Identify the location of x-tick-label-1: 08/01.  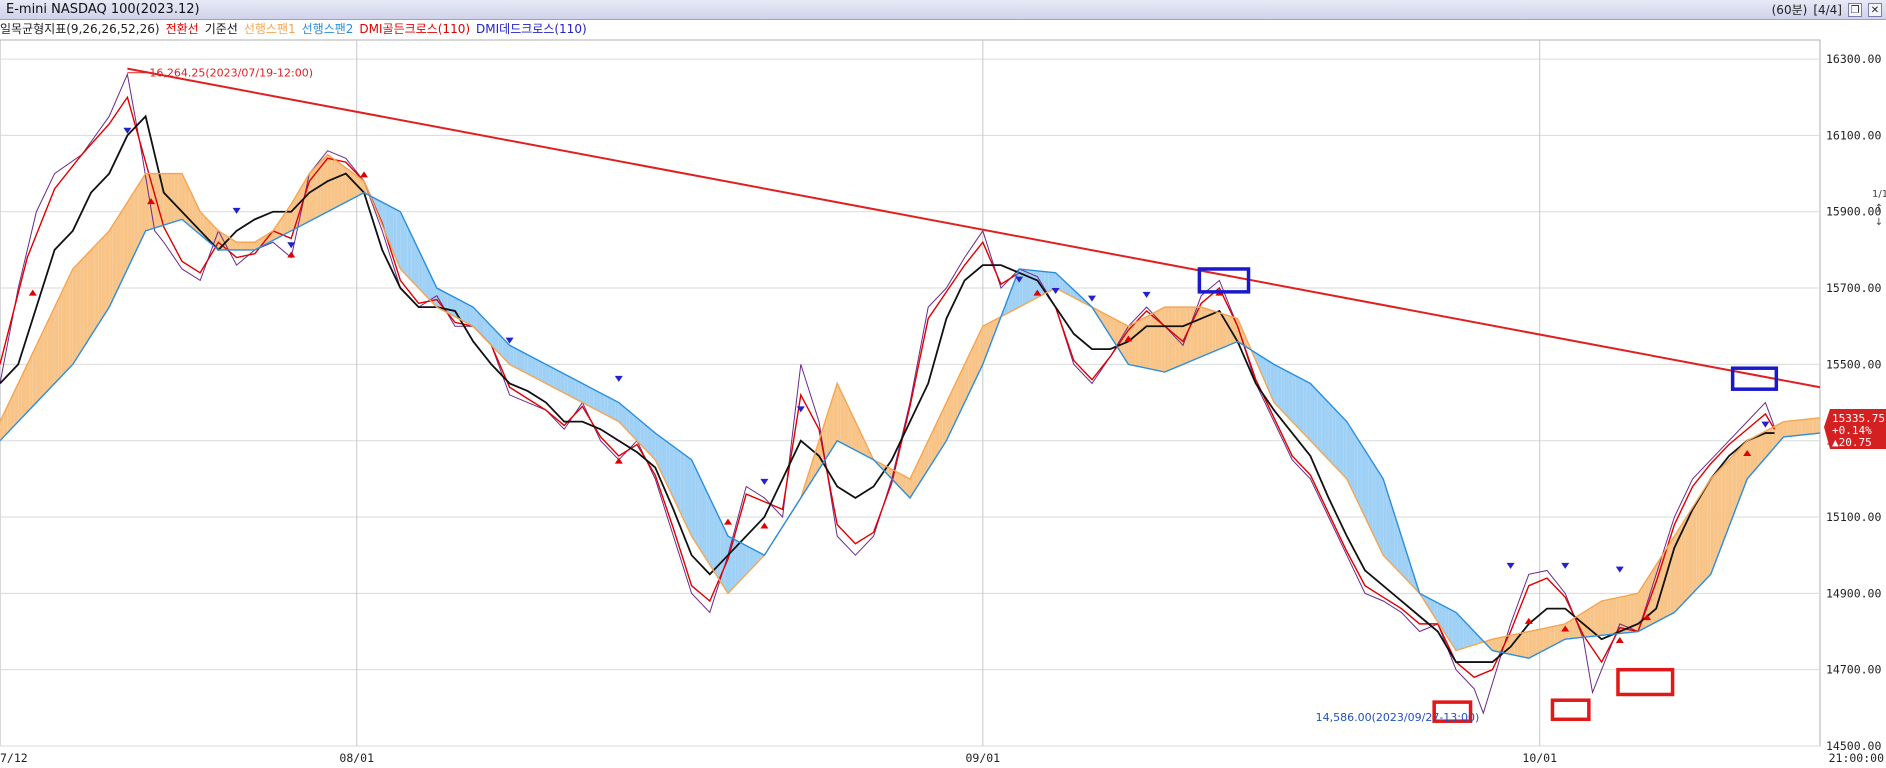
(356, 758).